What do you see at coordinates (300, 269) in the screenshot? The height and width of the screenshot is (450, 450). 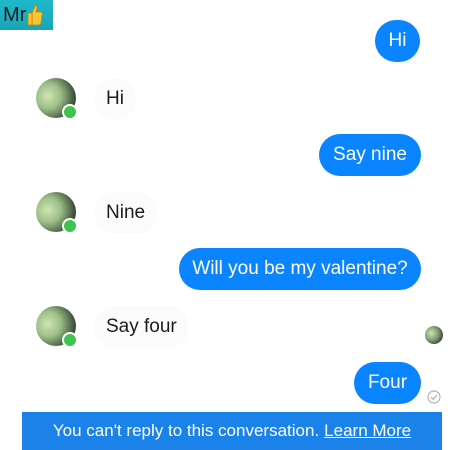 I see `outgoing-message: Will you be my valentine?` at bounding box center [300, 269].